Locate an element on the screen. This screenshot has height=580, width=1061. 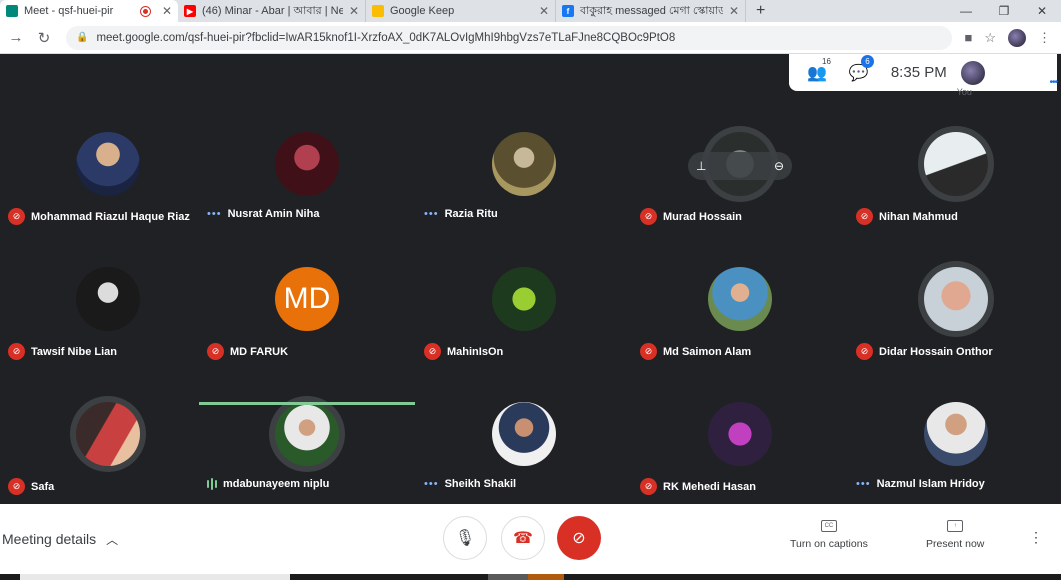
bookmark-star-icon: ☆ is located at coordinates (990, 38).